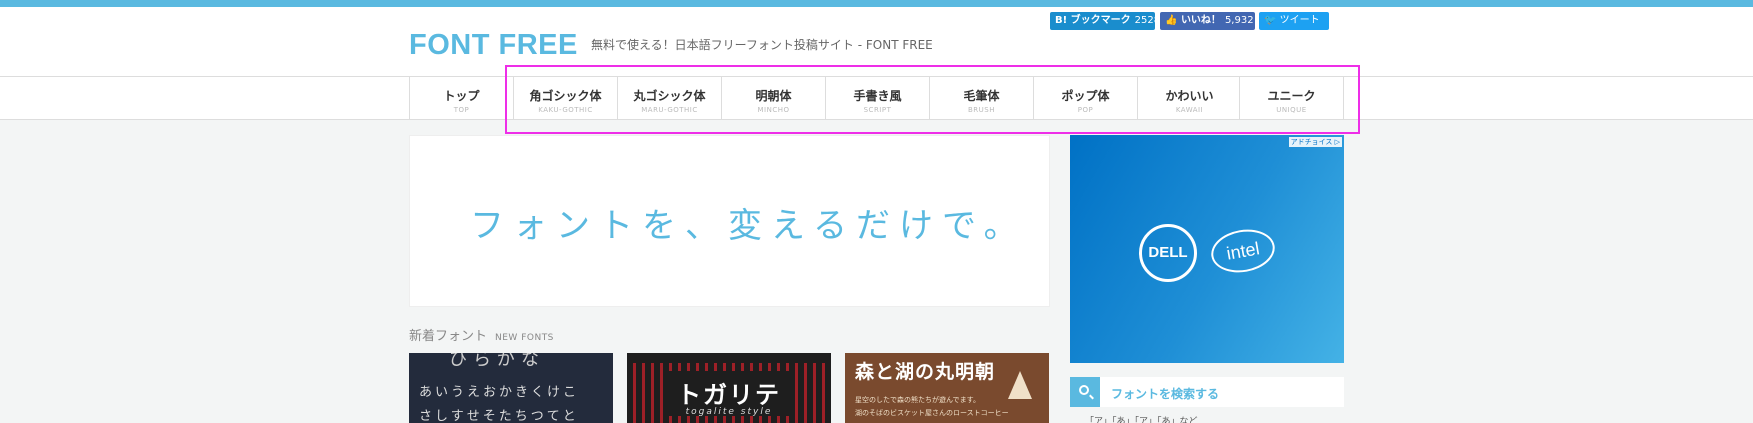 This screenshot has width=1753, height=423. What do you see at coordinates (1243, 251) in the screenshot?
I see `intel-logo: intel` at bounding box center [1243, 251].